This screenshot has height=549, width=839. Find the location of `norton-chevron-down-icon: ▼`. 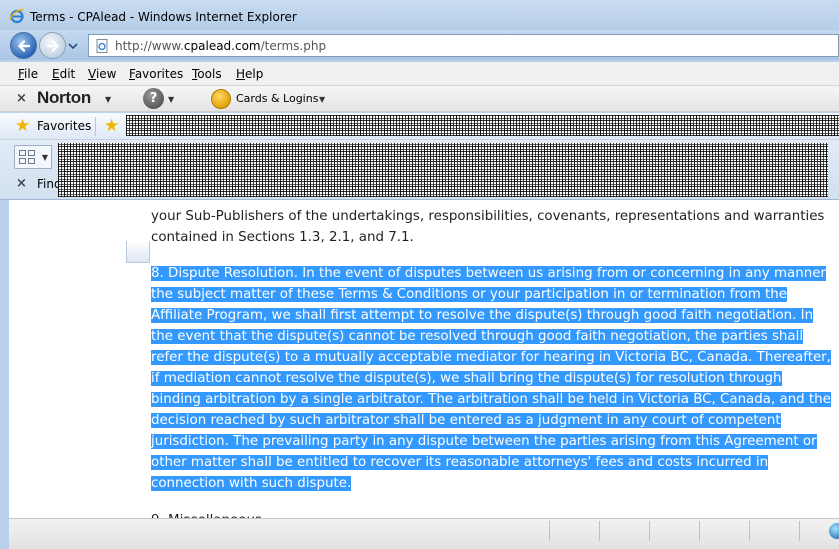

norton-chevron-down-icon: ▼ is located at coordinates (108, 99).